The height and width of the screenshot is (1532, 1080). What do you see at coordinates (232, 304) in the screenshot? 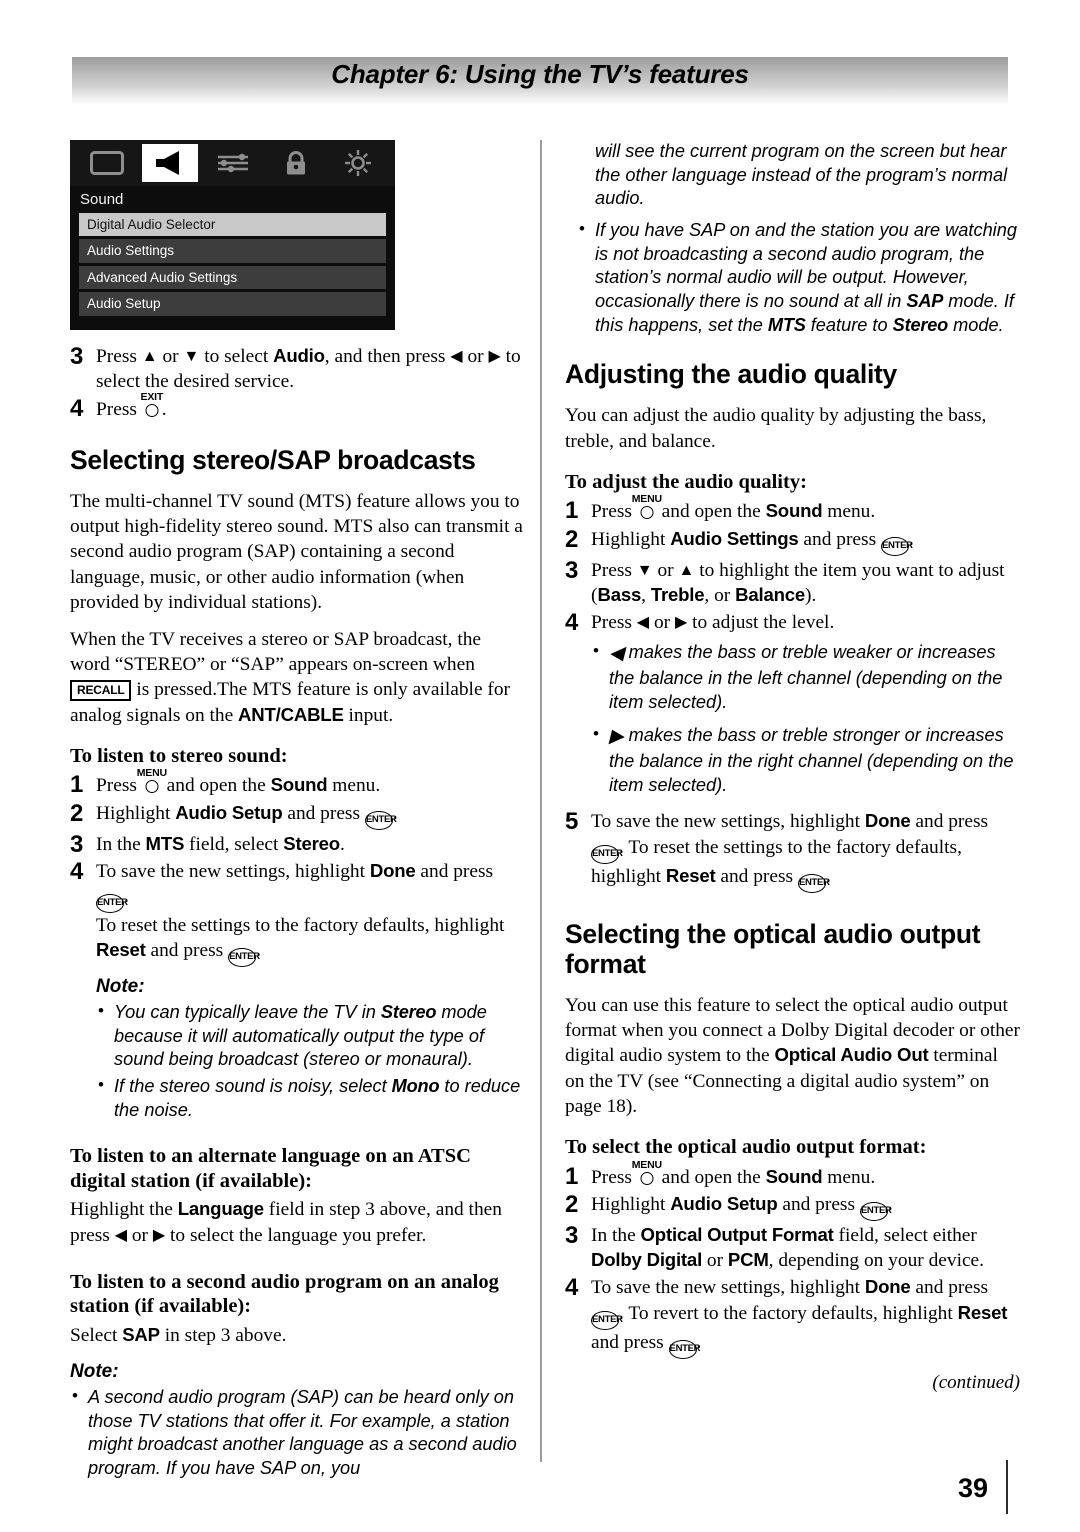
I see `tv-menu-item-audio-setup: Audio Setup` at bounding box center [232, 304].